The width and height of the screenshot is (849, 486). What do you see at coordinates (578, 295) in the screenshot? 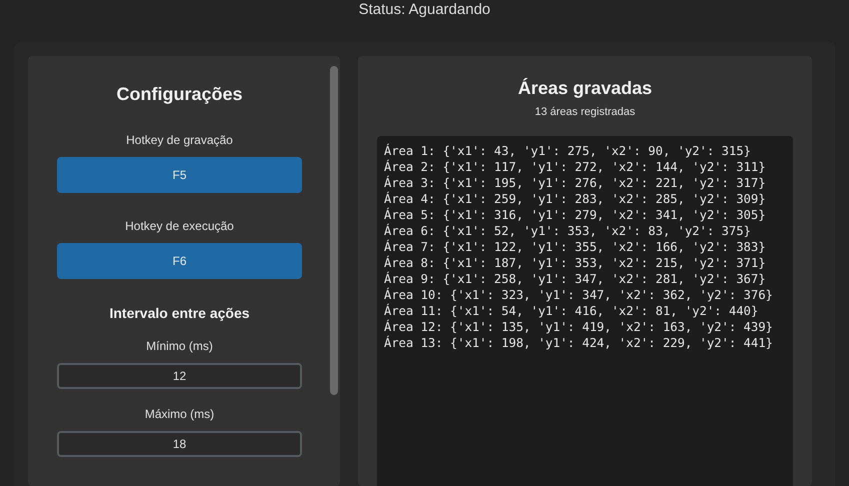
I see `log-line: Área 10: {'x1': 323, 'y1': 347, 'x2': 362, 'y2': 376}` at bounding box center [578, 295].